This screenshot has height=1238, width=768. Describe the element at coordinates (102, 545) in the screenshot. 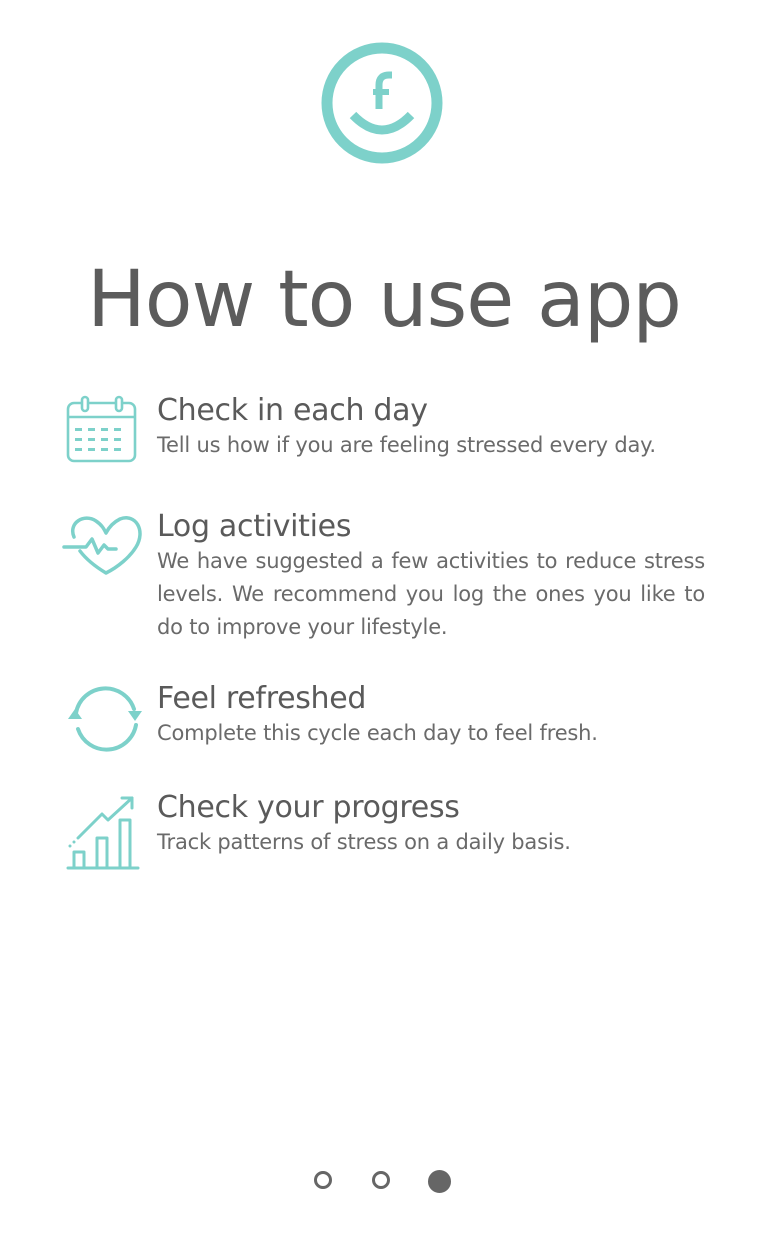

I see `heart-pulse-icon` at that location.